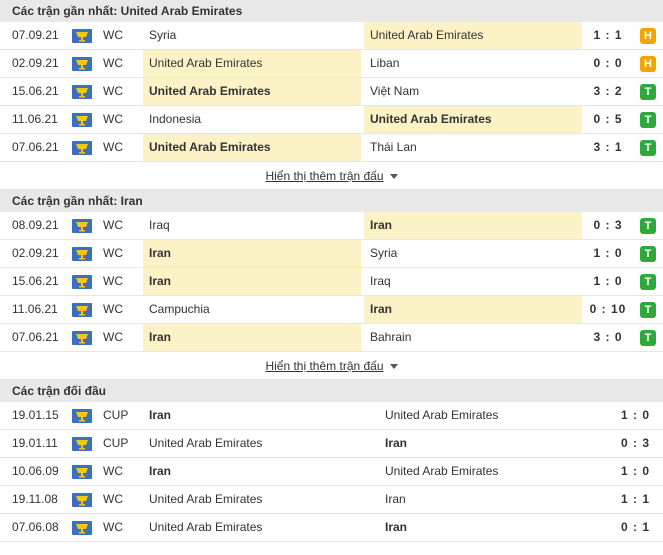  What do you see at coordinates (473, 147) in the screenshot?
I see `away-team: Thái Lan` at bounding box center [473, 147].